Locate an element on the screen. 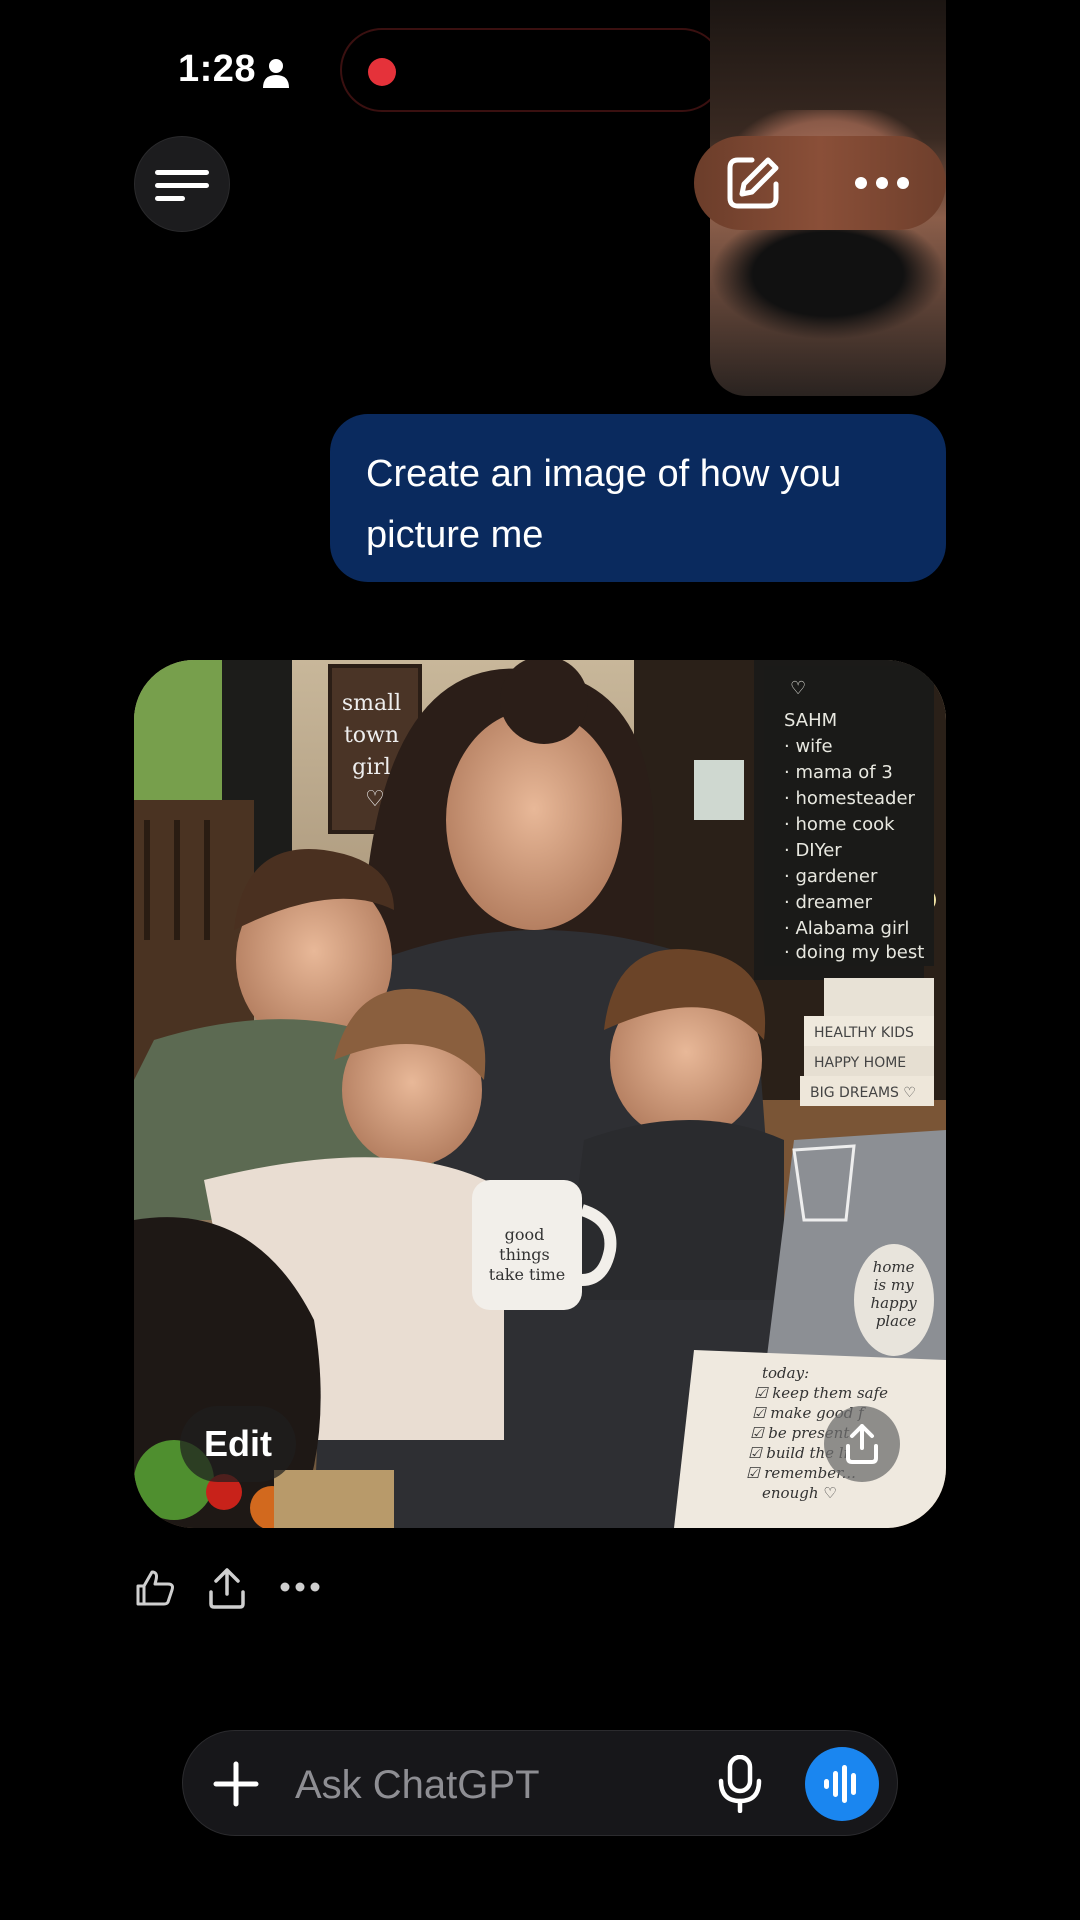  edit-icon is located at coordinates (753, 183).